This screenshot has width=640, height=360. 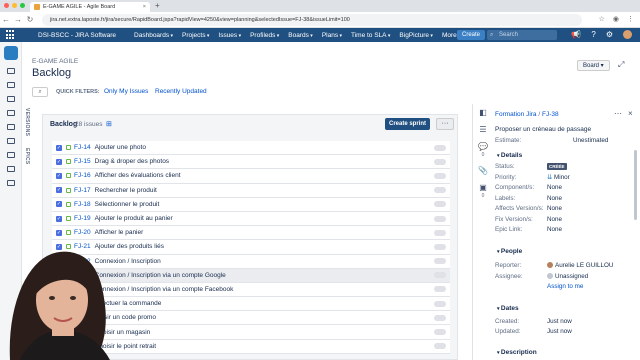 What do you see at coordinates (482, 129) in the screenshot?
I see `description-icon: ☰` at bounding box center [482, 129].